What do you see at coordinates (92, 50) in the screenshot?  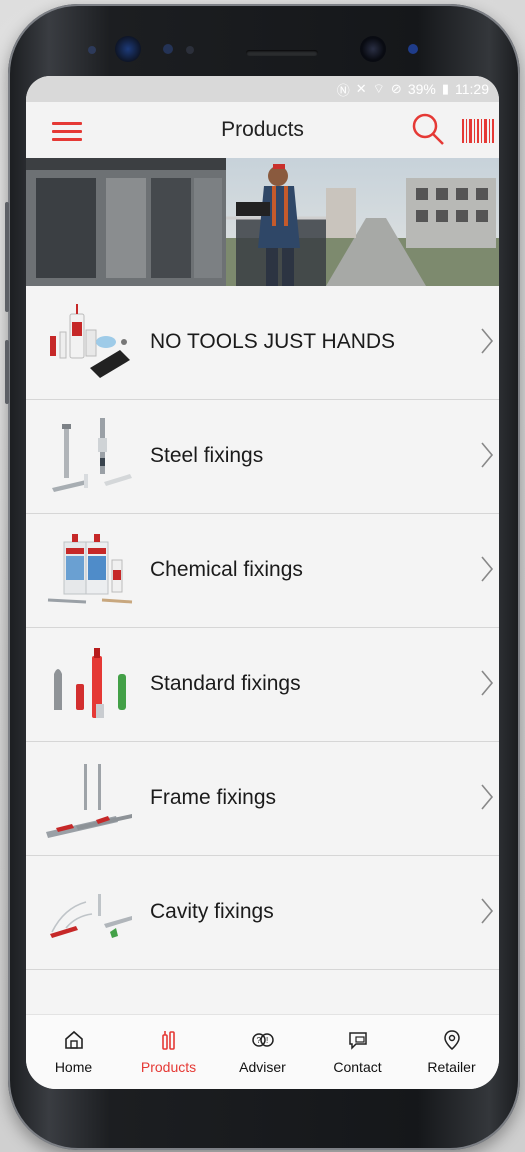 I see `front-sensor` at bounding box center [92, 50].